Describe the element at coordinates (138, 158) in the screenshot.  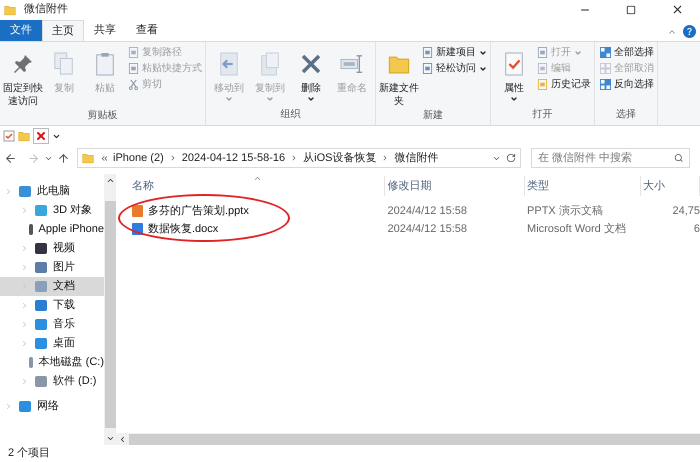
I see `breadcrumb: iPhone (2)` at that location.